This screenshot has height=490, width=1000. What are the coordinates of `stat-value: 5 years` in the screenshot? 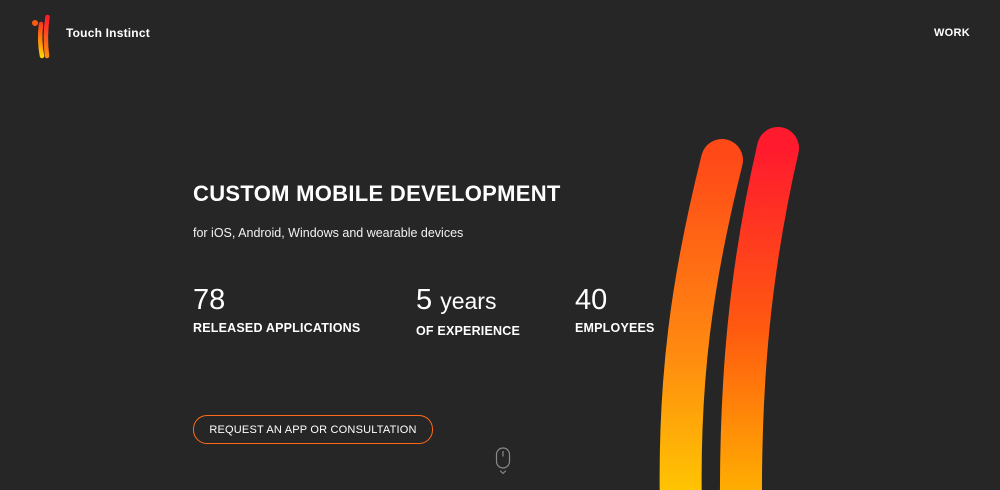 It's located at (456, 300).